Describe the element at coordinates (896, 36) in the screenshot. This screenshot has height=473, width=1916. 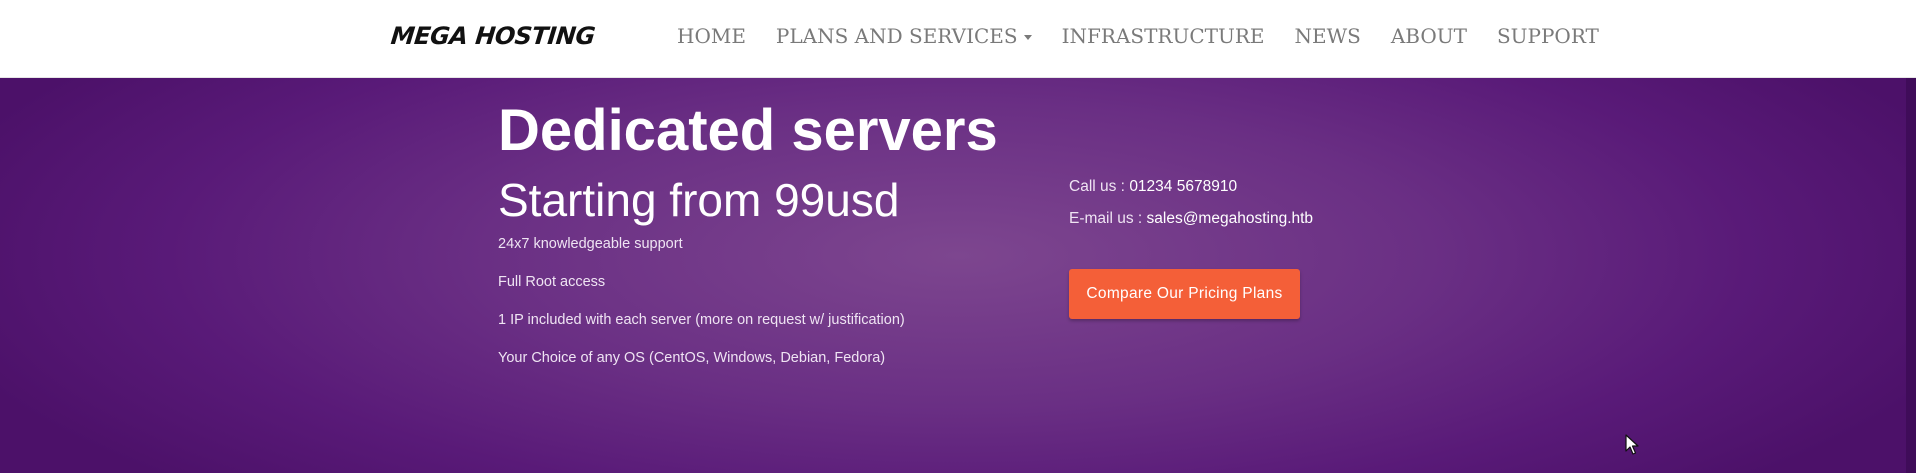
I see `nav-item-label: PLANS AND SERVICES` at that location.